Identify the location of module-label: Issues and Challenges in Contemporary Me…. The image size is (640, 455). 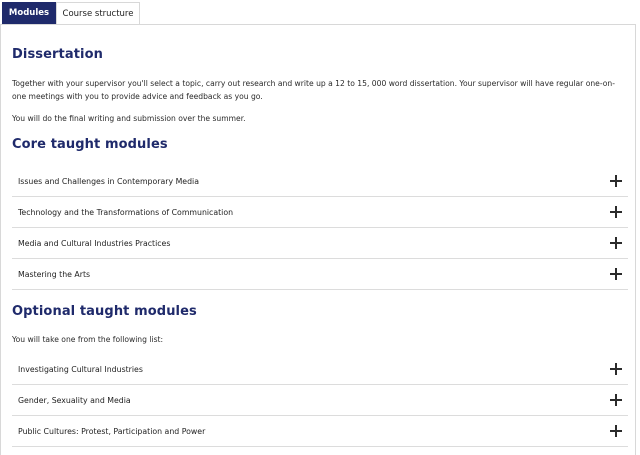
(108, 181).